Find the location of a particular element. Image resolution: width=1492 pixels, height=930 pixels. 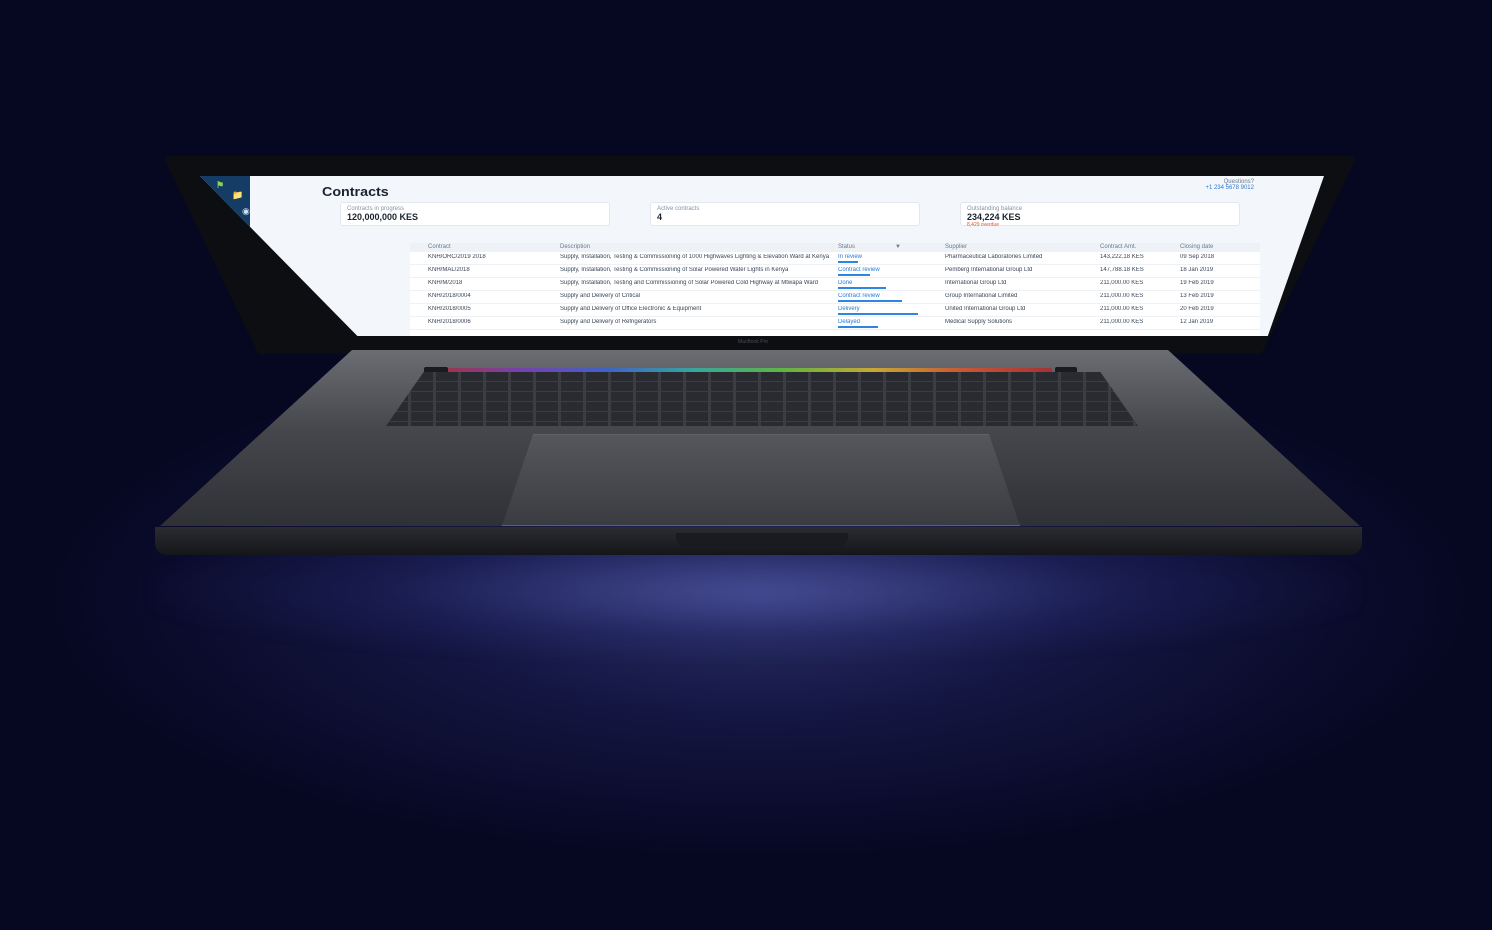

column-header: Status is located at coordinates (846, 247).